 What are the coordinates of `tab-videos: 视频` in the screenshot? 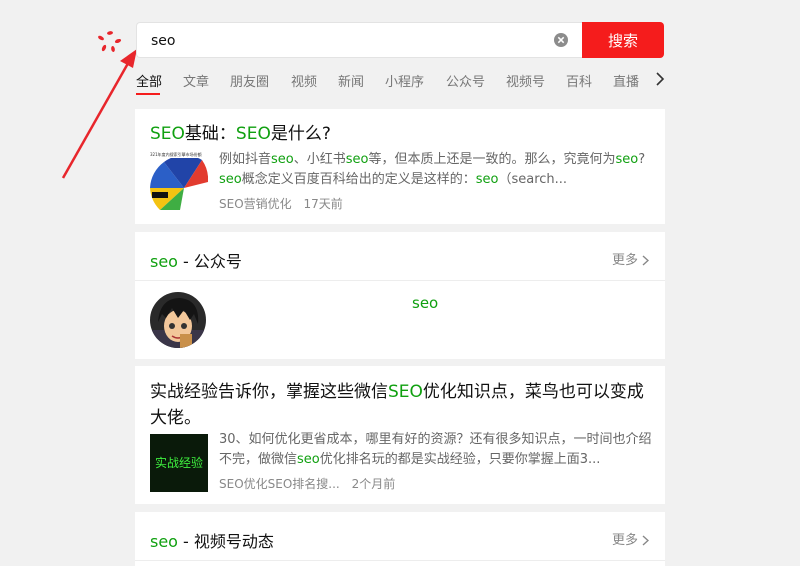 It's located at (304, 80).